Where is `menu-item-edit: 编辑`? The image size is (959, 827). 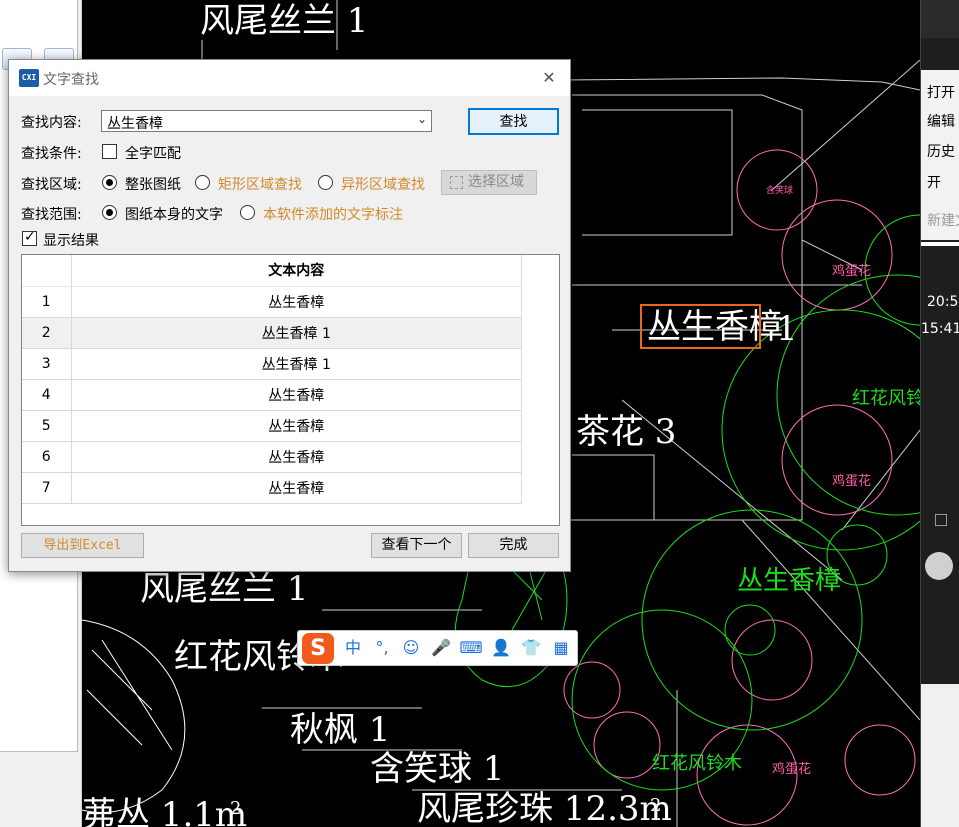 menu-item-edit: 编辑 is located at coordinates (941, 121).